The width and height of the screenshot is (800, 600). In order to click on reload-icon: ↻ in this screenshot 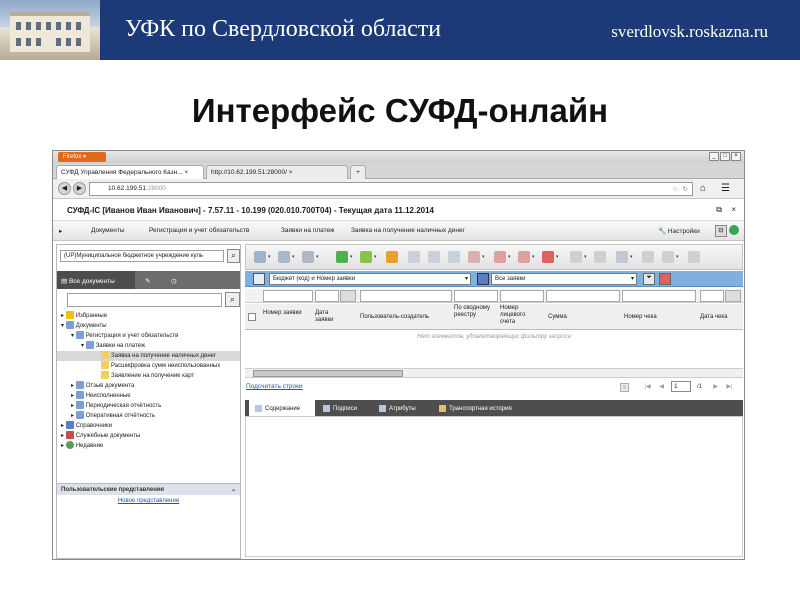, I will do `click(685, 189)`.